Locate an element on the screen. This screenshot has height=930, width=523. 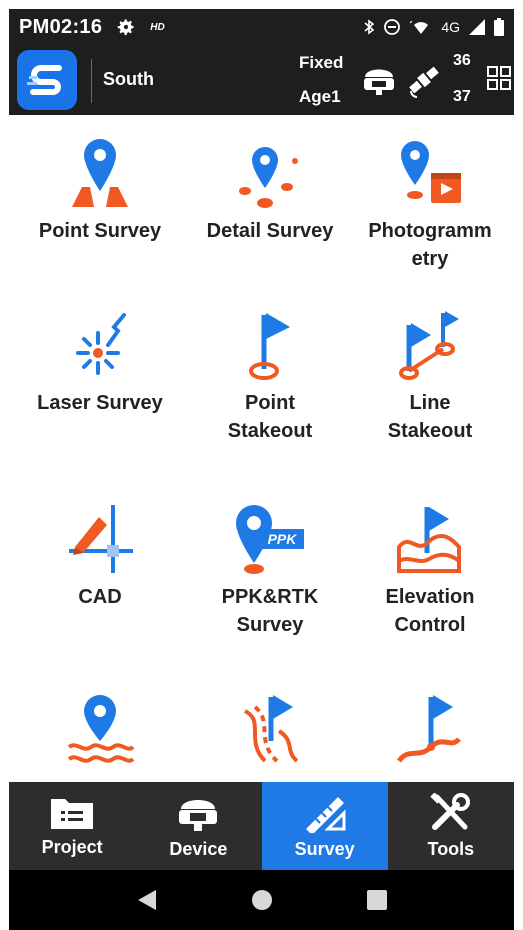
tile-point-survey: Point Survey is located at coordinates (100, 187).